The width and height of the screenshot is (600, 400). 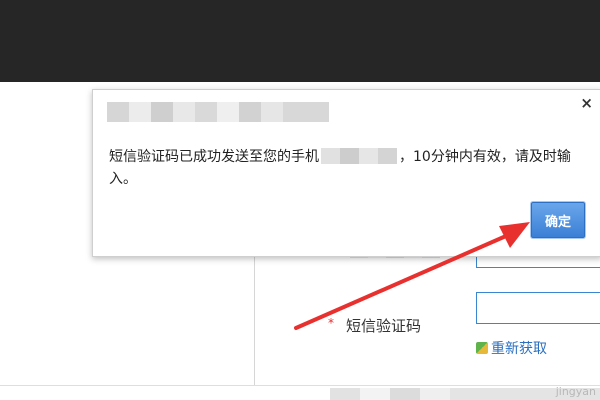 I want to click on required-mark: *, so click(x=331, y=323).